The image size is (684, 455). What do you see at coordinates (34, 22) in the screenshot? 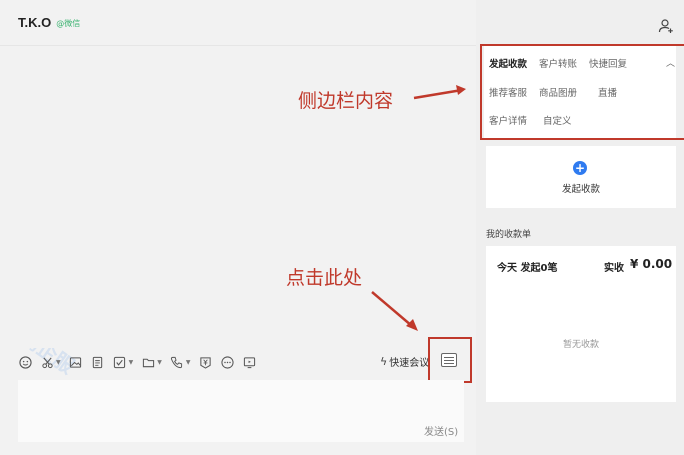
I see `contact-name: T.K.O` at bounding box center [34, 22].